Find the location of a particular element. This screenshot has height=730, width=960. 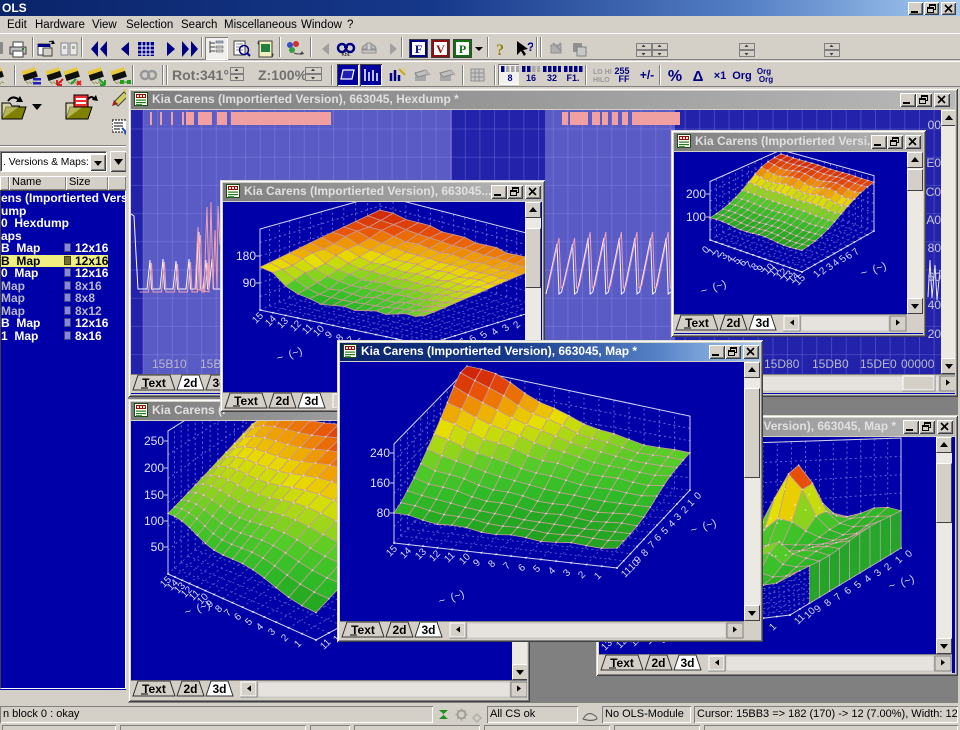

svg-text: 32 is located at coordinates (552, 78).